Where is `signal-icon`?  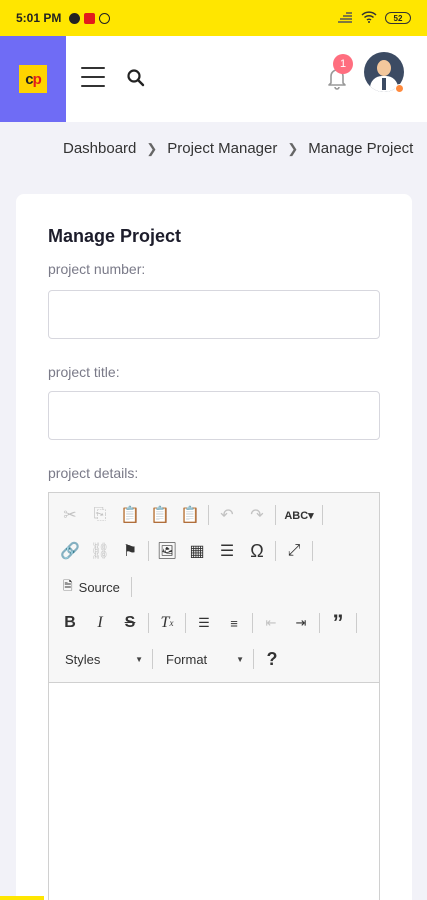
signal-icon is located at coordinates (345, 18).